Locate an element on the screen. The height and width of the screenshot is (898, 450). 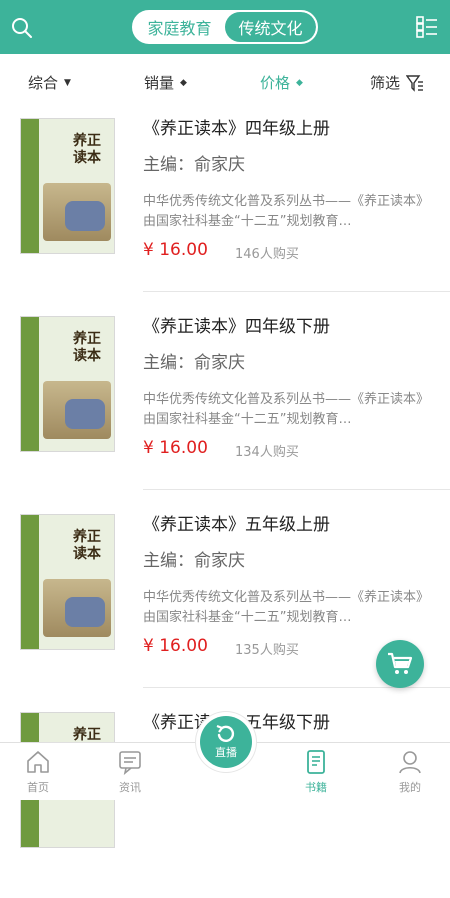
filter-icon is located at coordinates (415, 83).